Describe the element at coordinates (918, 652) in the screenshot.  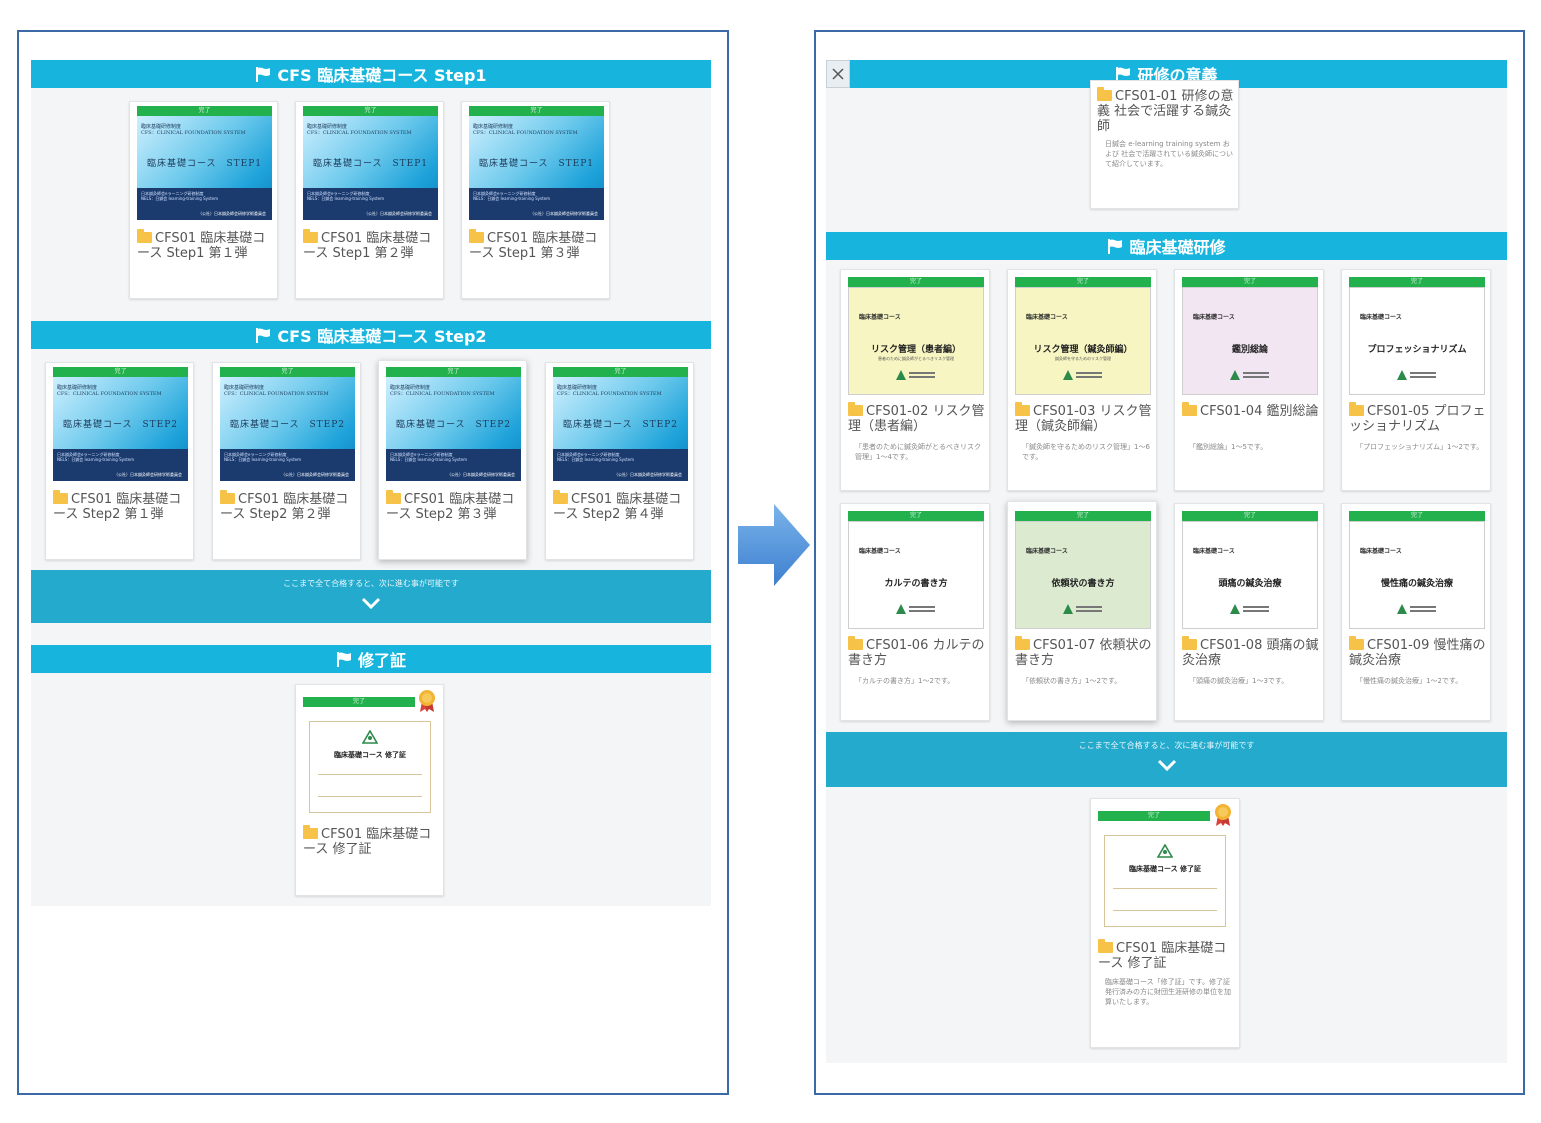
I see `card-title: CFS01-06 カルテの書き方` at that location.